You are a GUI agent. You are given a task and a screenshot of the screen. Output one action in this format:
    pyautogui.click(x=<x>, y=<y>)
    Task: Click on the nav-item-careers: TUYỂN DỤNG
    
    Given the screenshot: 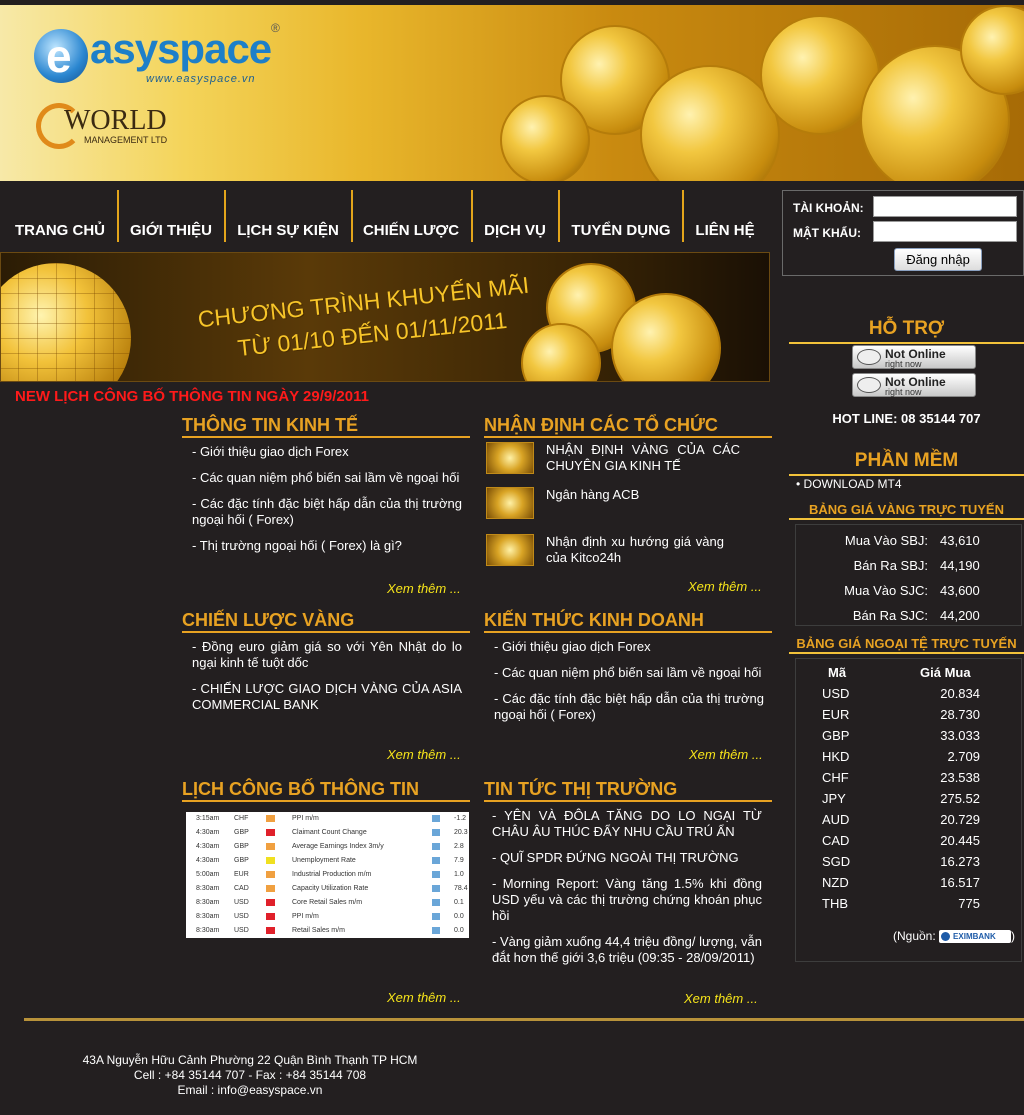 What is the action you would take?
    pyautogui.click(x=621, y=216)
    